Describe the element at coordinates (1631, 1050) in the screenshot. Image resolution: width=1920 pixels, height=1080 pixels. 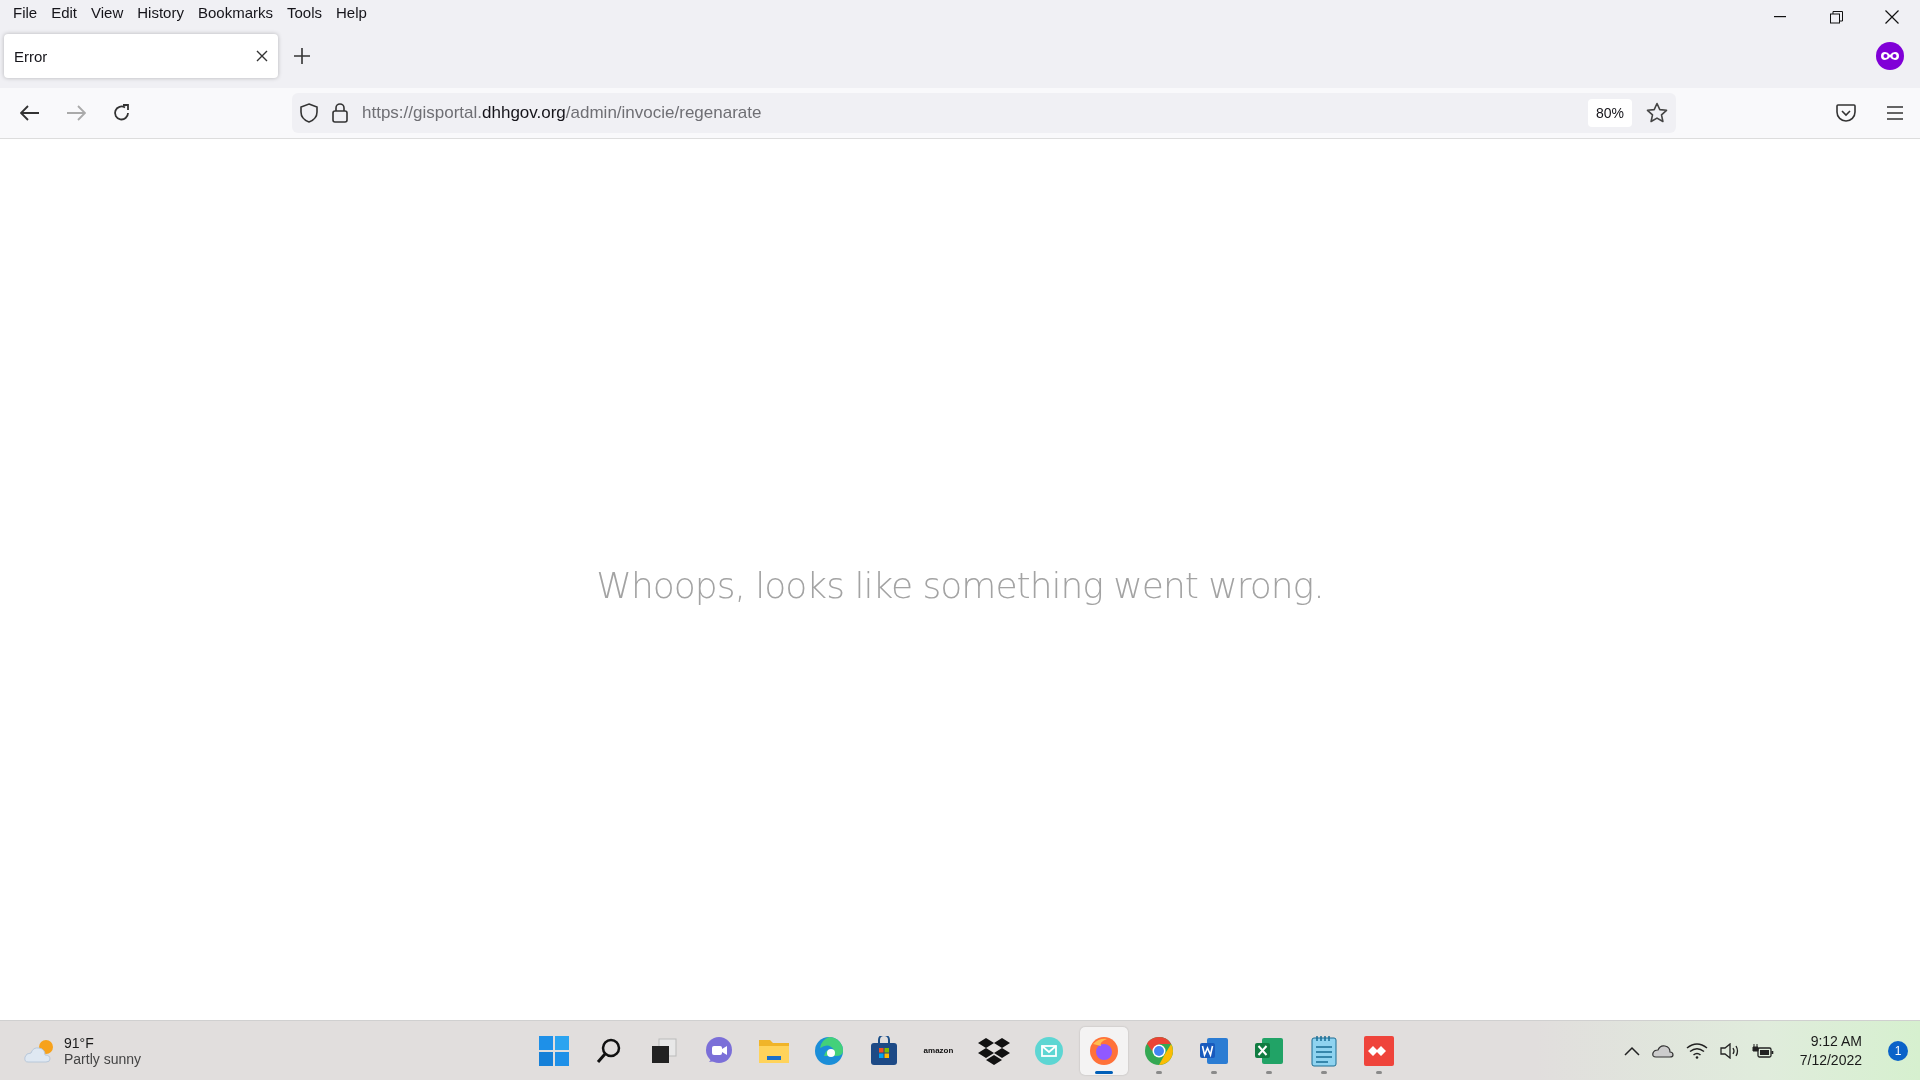
I see `chevron-up-icon` at that location.